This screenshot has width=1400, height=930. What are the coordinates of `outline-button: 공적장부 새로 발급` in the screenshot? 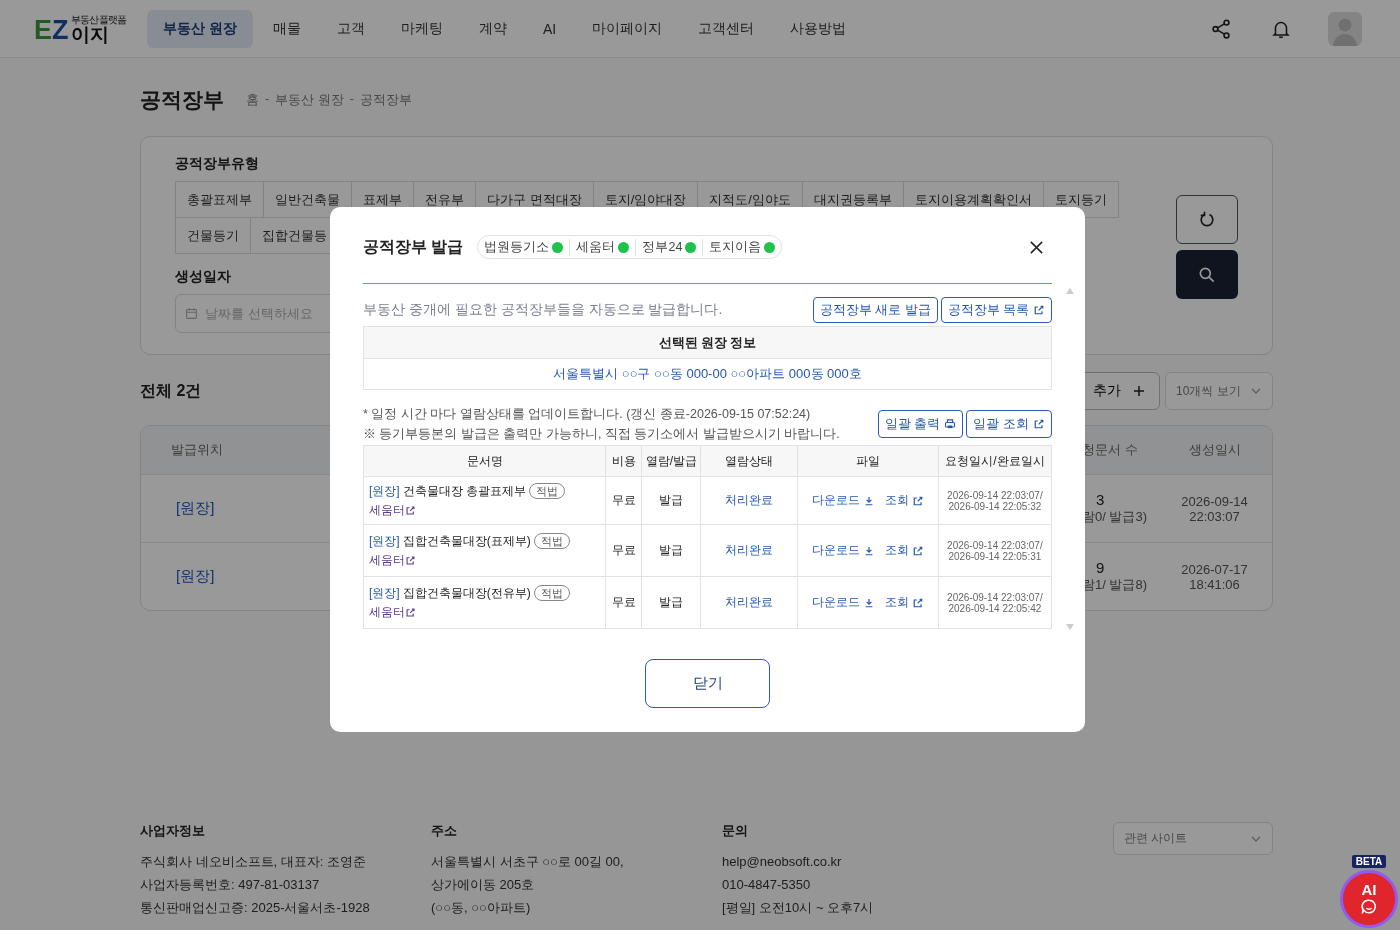 It's located at (875, 310).